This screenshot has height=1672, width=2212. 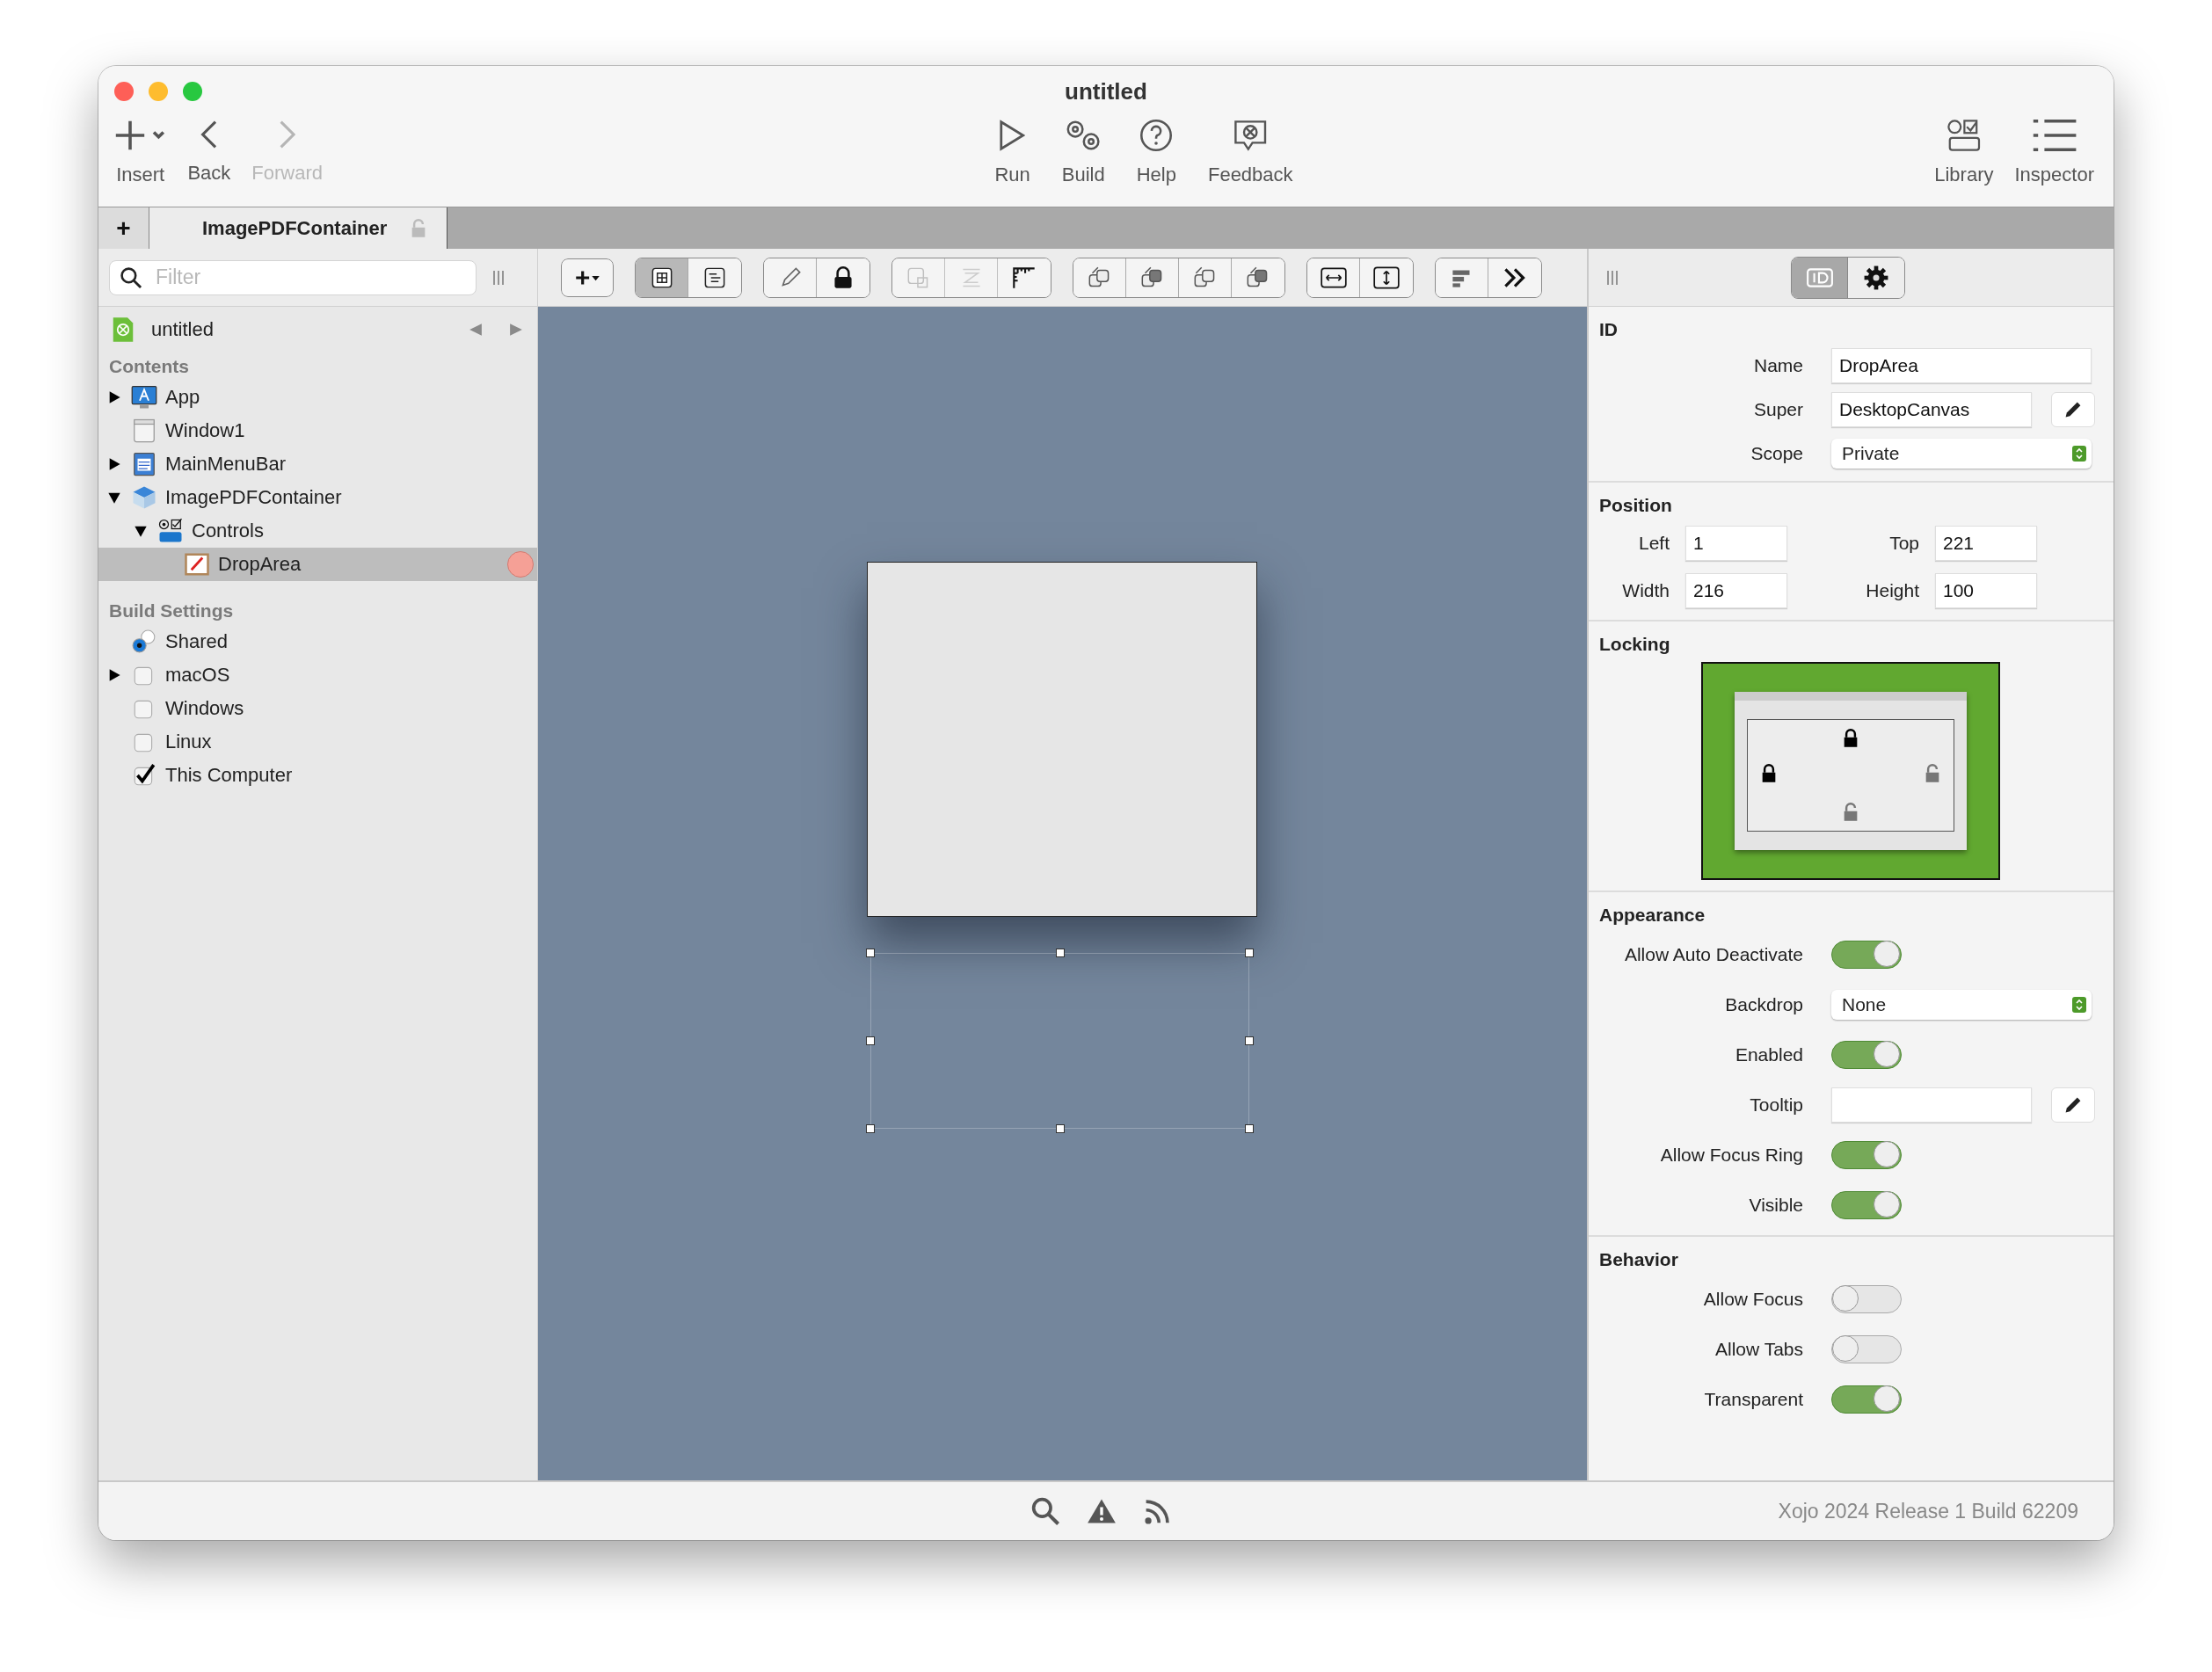 I want to click on section-heading: Position, so click(x=1636, y=505).